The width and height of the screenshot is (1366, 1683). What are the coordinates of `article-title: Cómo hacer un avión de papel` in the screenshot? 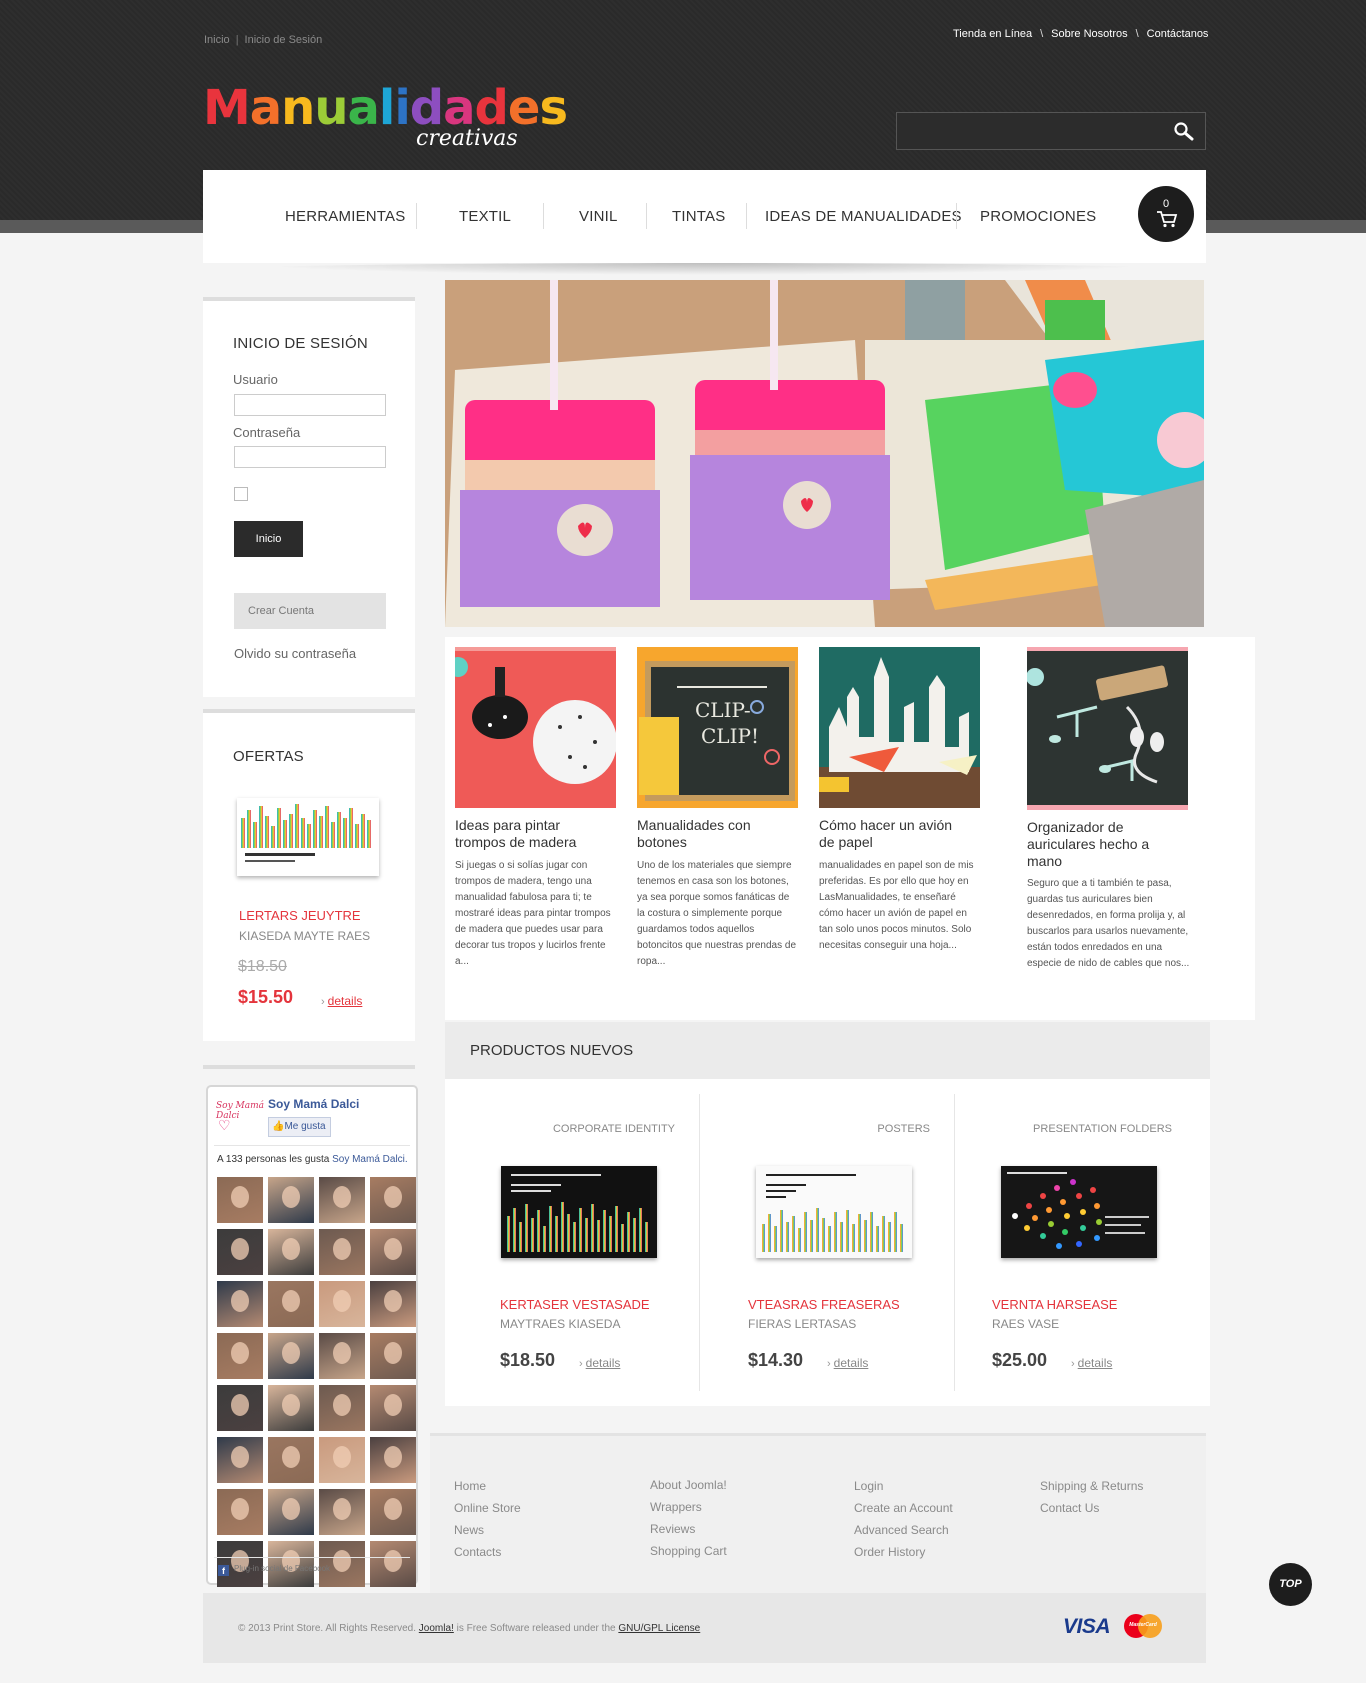 It's located at (894, 834).